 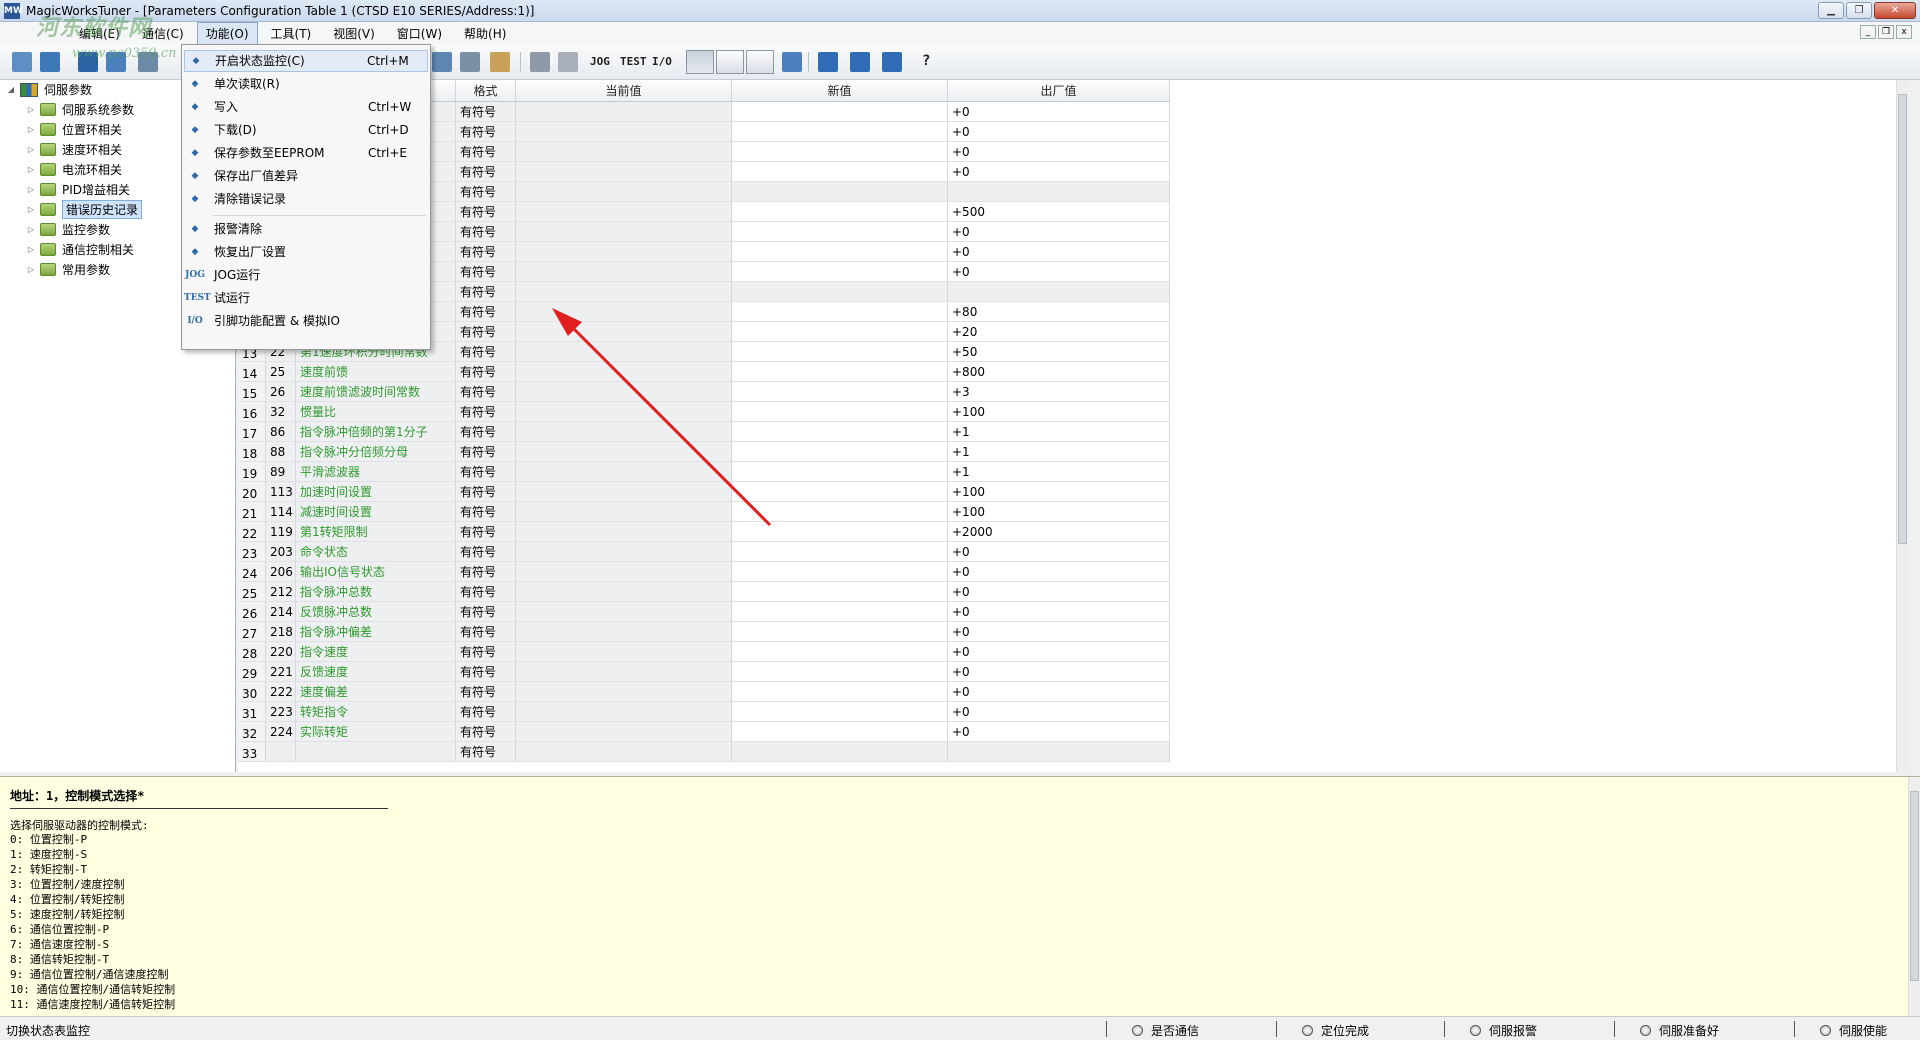 I want to click on tree-item: ▷ 通信控制相关, so click(x=80, y=249).